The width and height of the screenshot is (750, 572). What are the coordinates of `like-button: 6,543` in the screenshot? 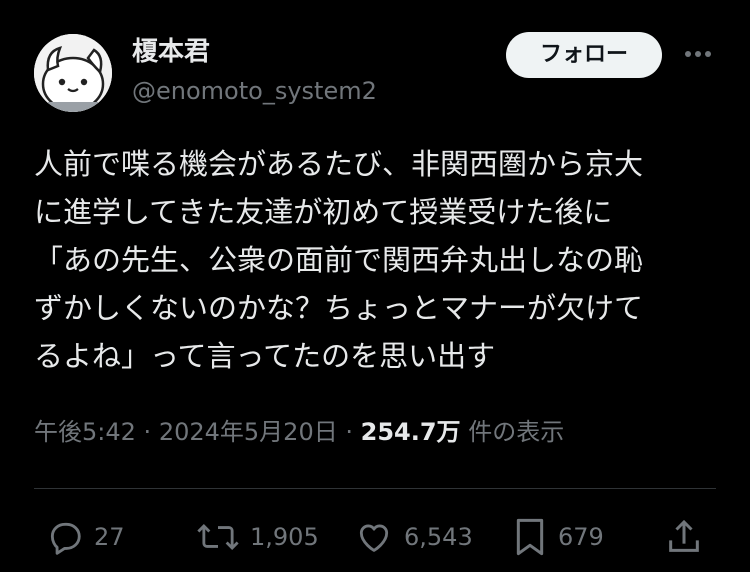 It's located at (413, 537).